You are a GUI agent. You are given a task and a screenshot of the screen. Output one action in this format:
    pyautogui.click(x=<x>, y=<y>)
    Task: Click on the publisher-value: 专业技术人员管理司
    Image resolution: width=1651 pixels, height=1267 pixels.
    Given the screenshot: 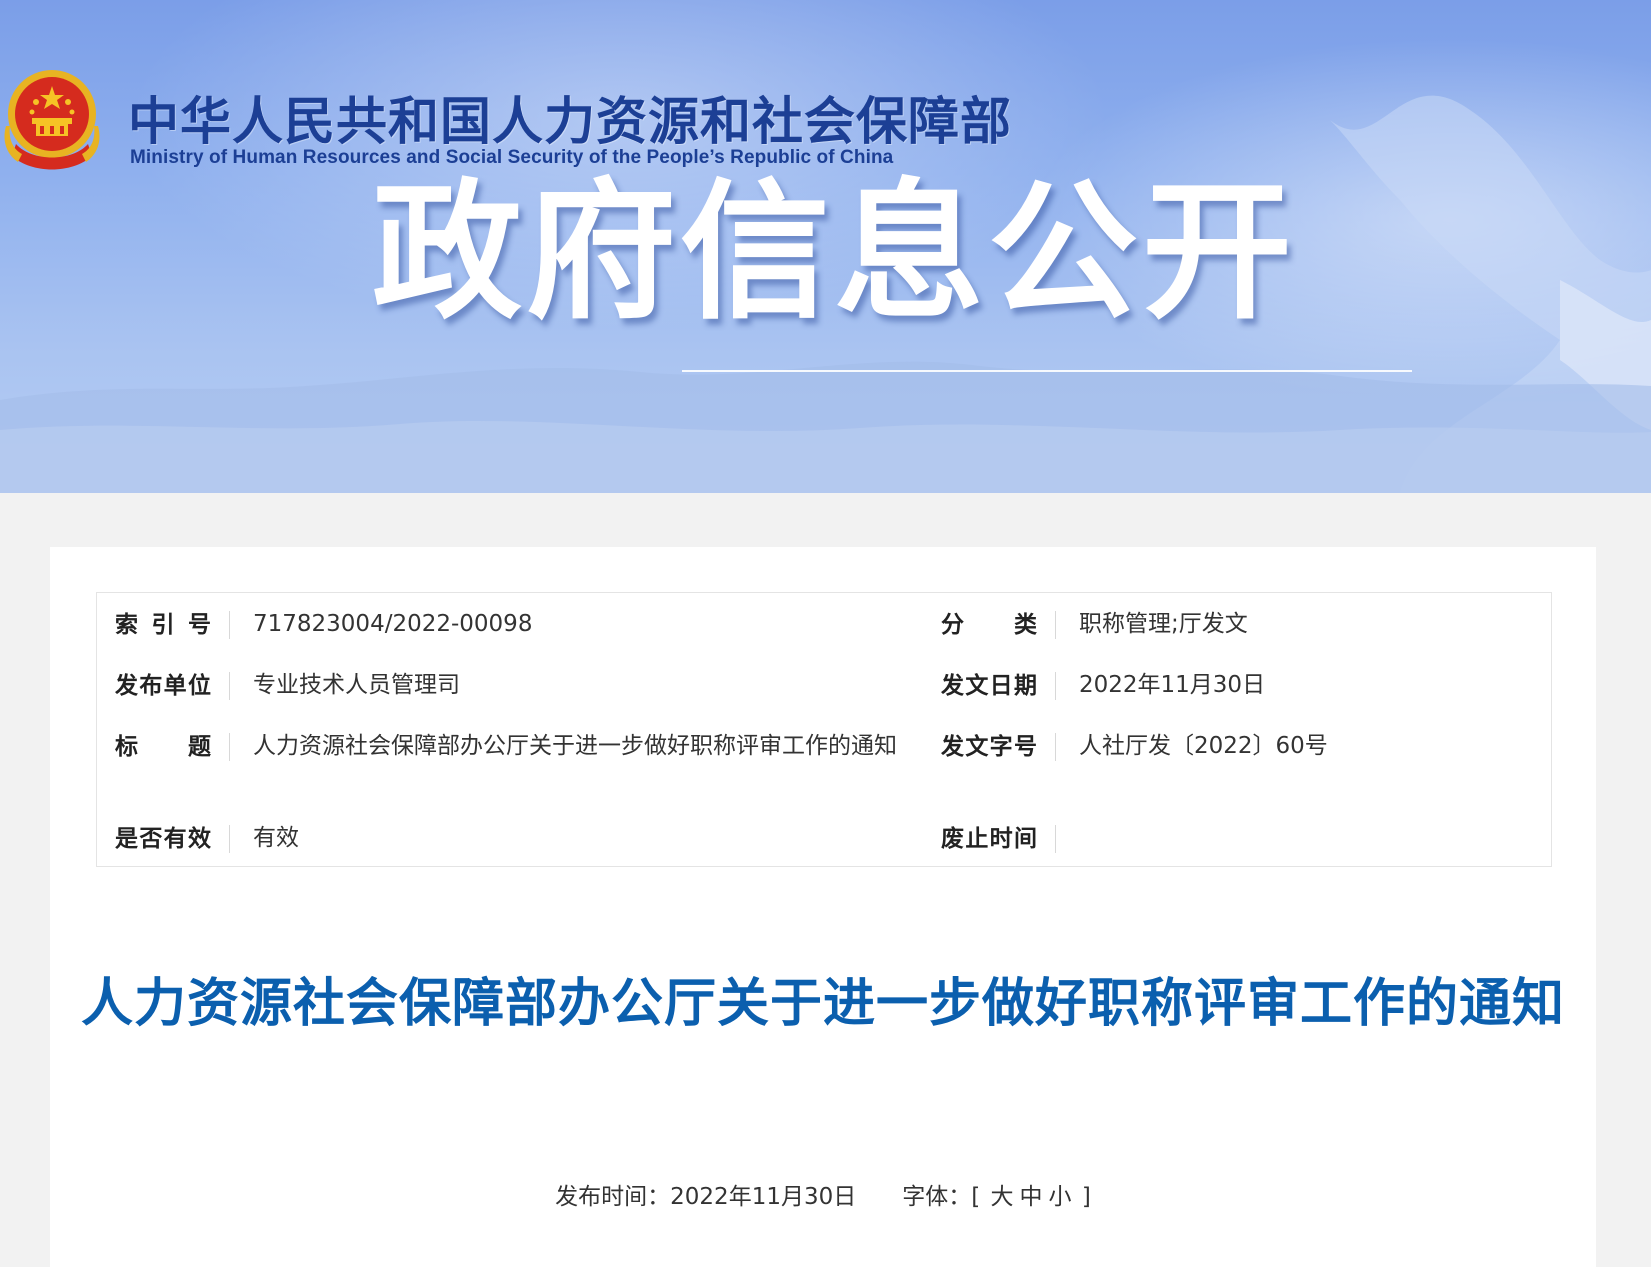 What is the action you would take?
    pyautogui.click(x=356, y=685)
    